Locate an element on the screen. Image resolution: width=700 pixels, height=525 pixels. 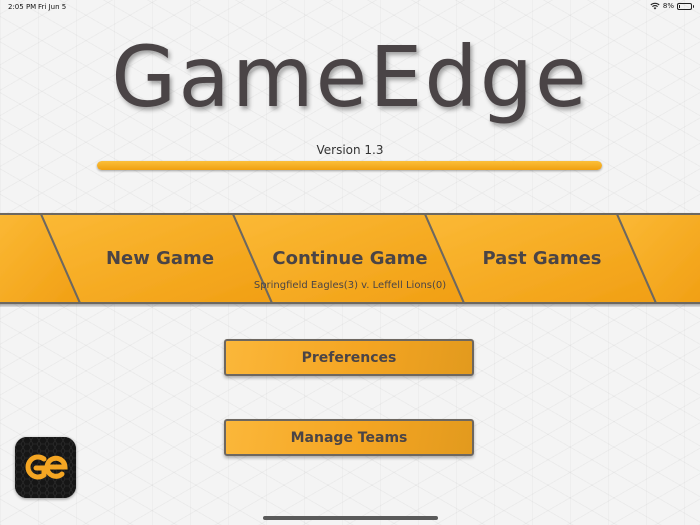
preferences-button: Preferences is located at coordinates (349, 357).